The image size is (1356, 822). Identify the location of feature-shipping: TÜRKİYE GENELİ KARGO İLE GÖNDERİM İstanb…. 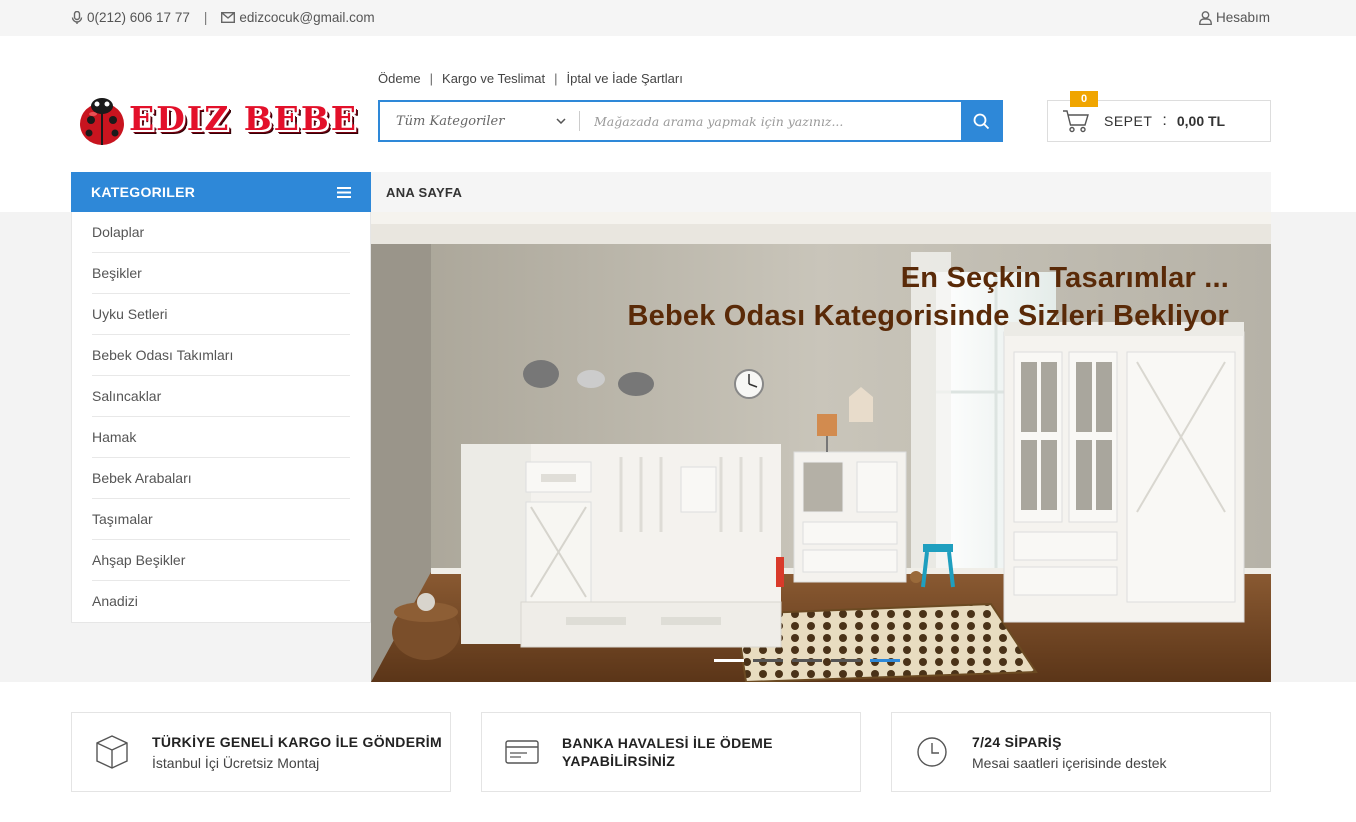
(261, 752).